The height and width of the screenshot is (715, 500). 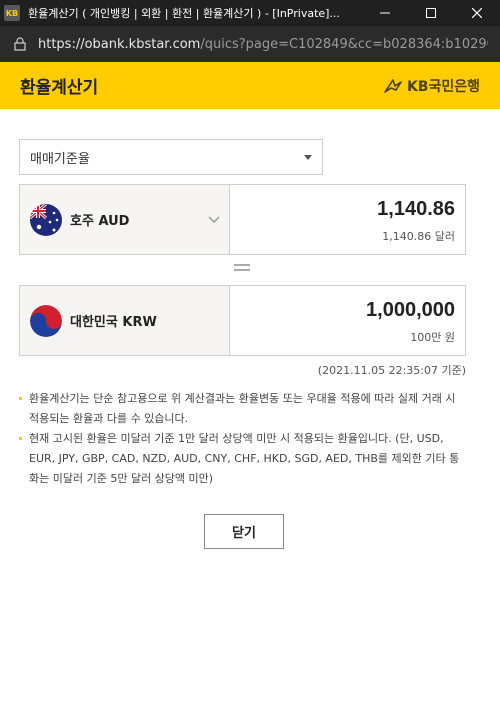 What do you see at coordinates (113, 322) in the screenshot?
I see `to-currency-name: 대한민국 KRW` at bounding box center [113, 322].